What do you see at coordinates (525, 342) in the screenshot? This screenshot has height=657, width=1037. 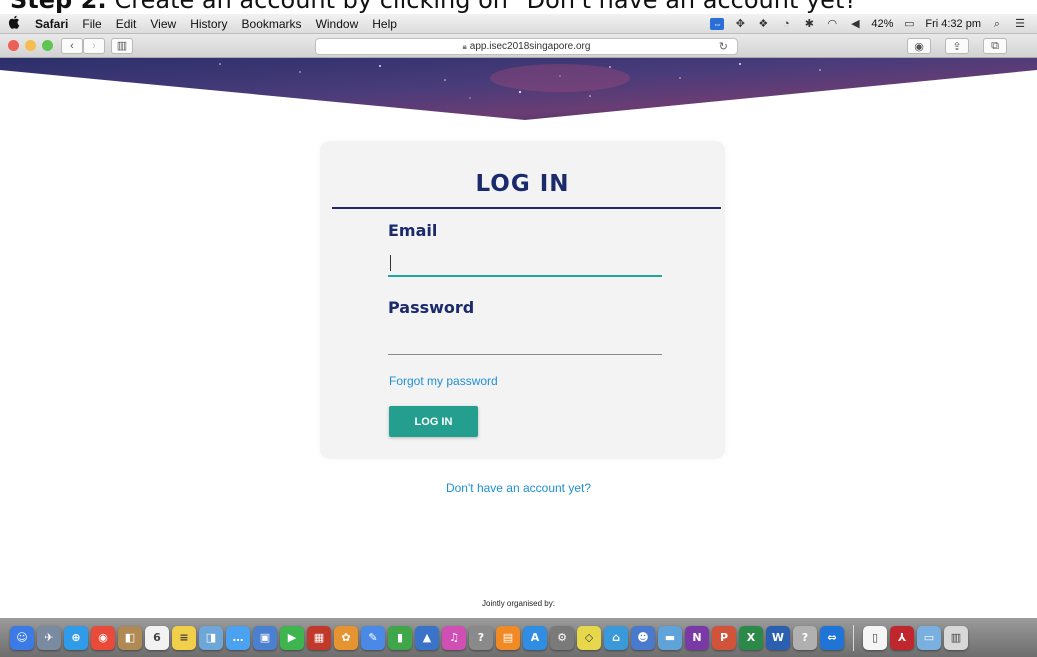 I see `password-field` at bounding box center [525, 342].